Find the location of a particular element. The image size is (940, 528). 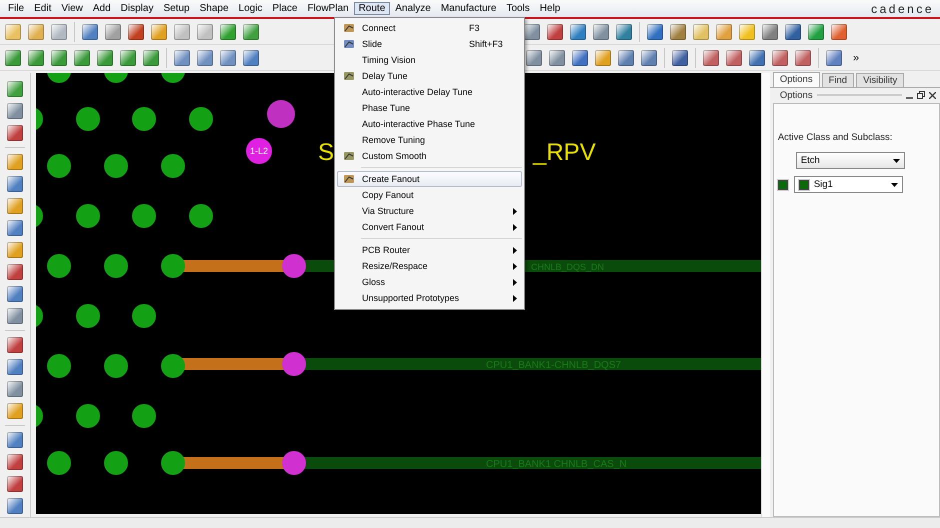

pad-label: 1-L2 is located at coordinates (259, 151).